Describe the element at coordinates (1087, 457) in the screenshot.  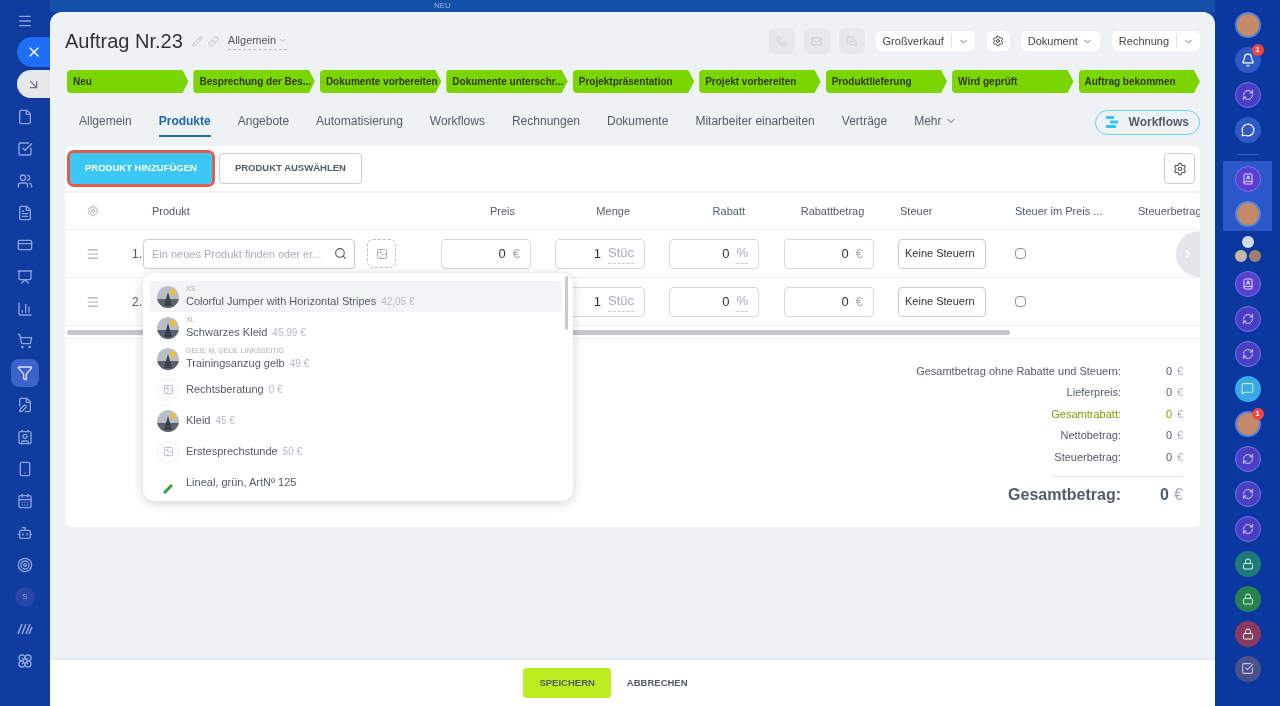
I see `total-label: Steuerbetrag:` at that location.